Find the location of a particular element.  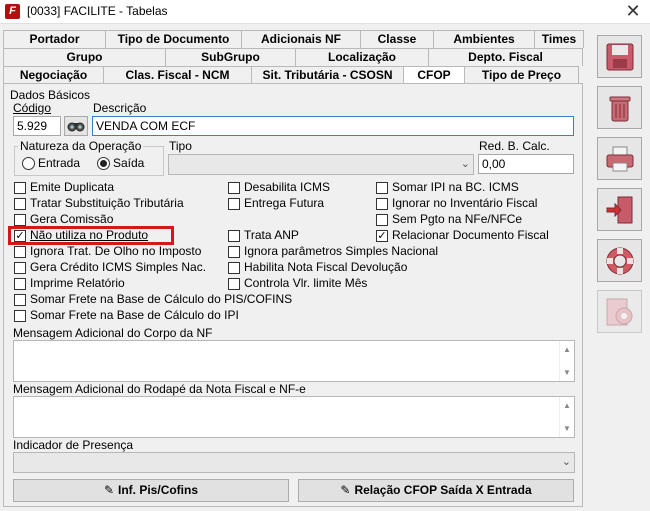

exit-button is located at coordinates (619, 209).